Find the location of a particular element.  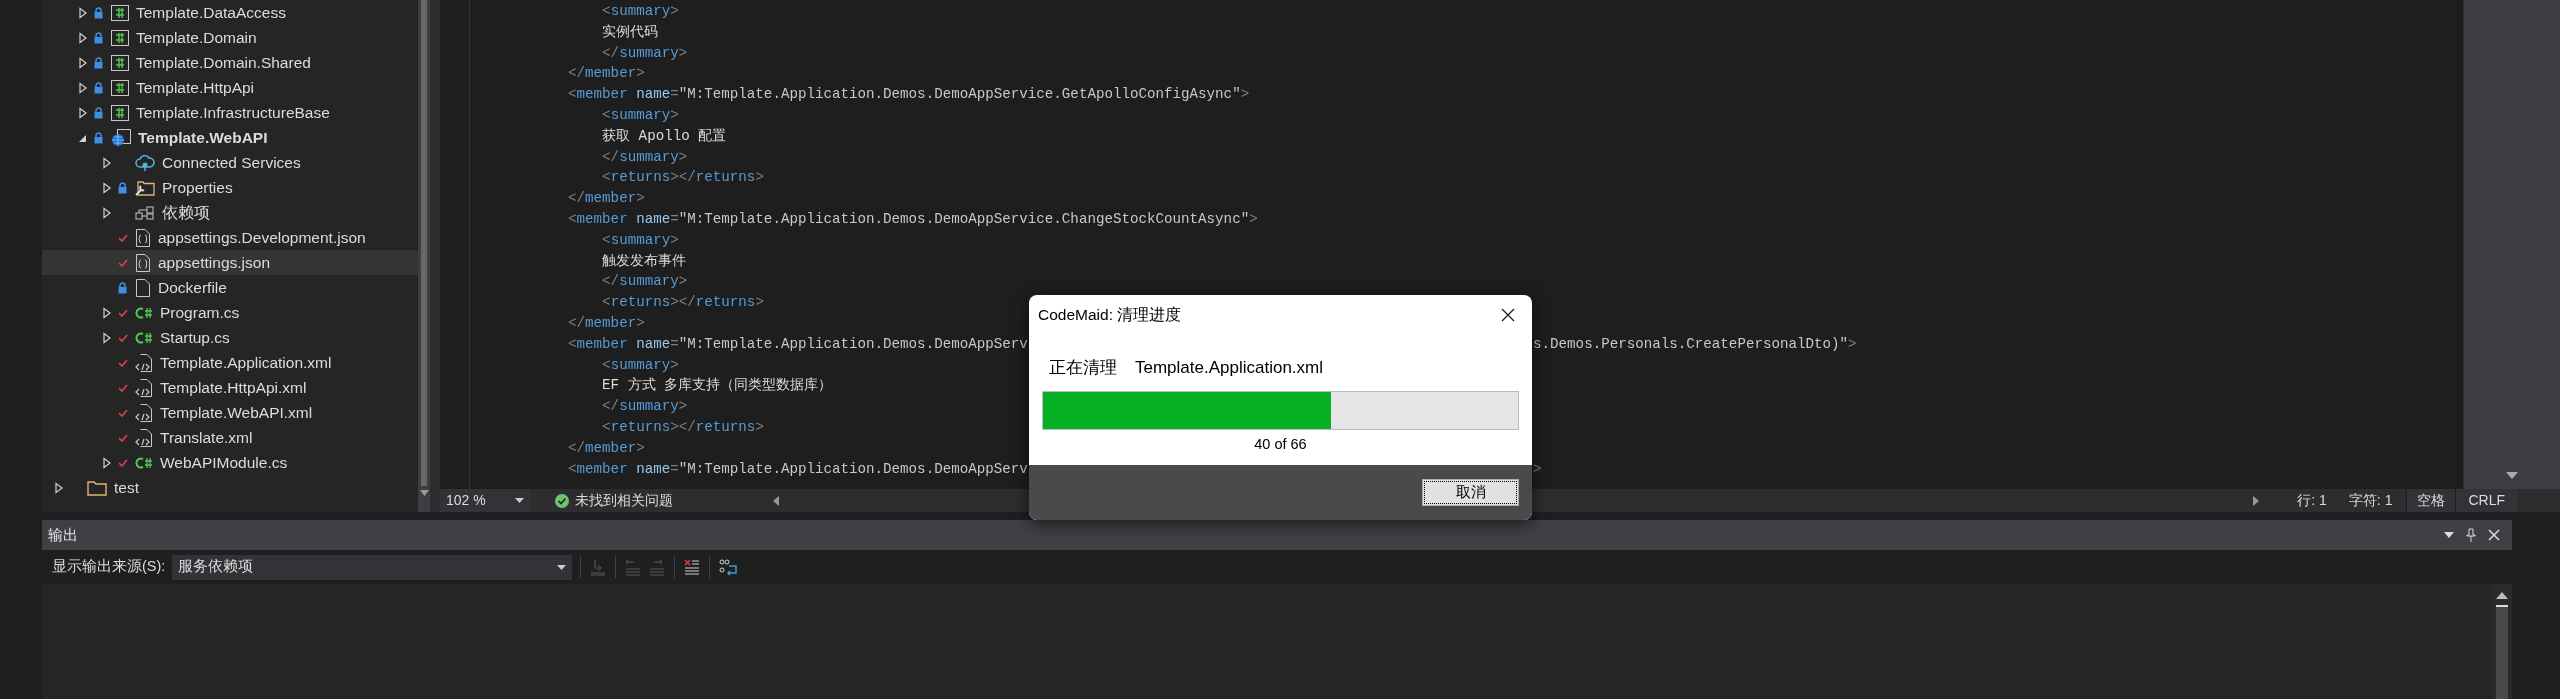

tree-item-label: Dockerfile is located at coordinates (192, 287).